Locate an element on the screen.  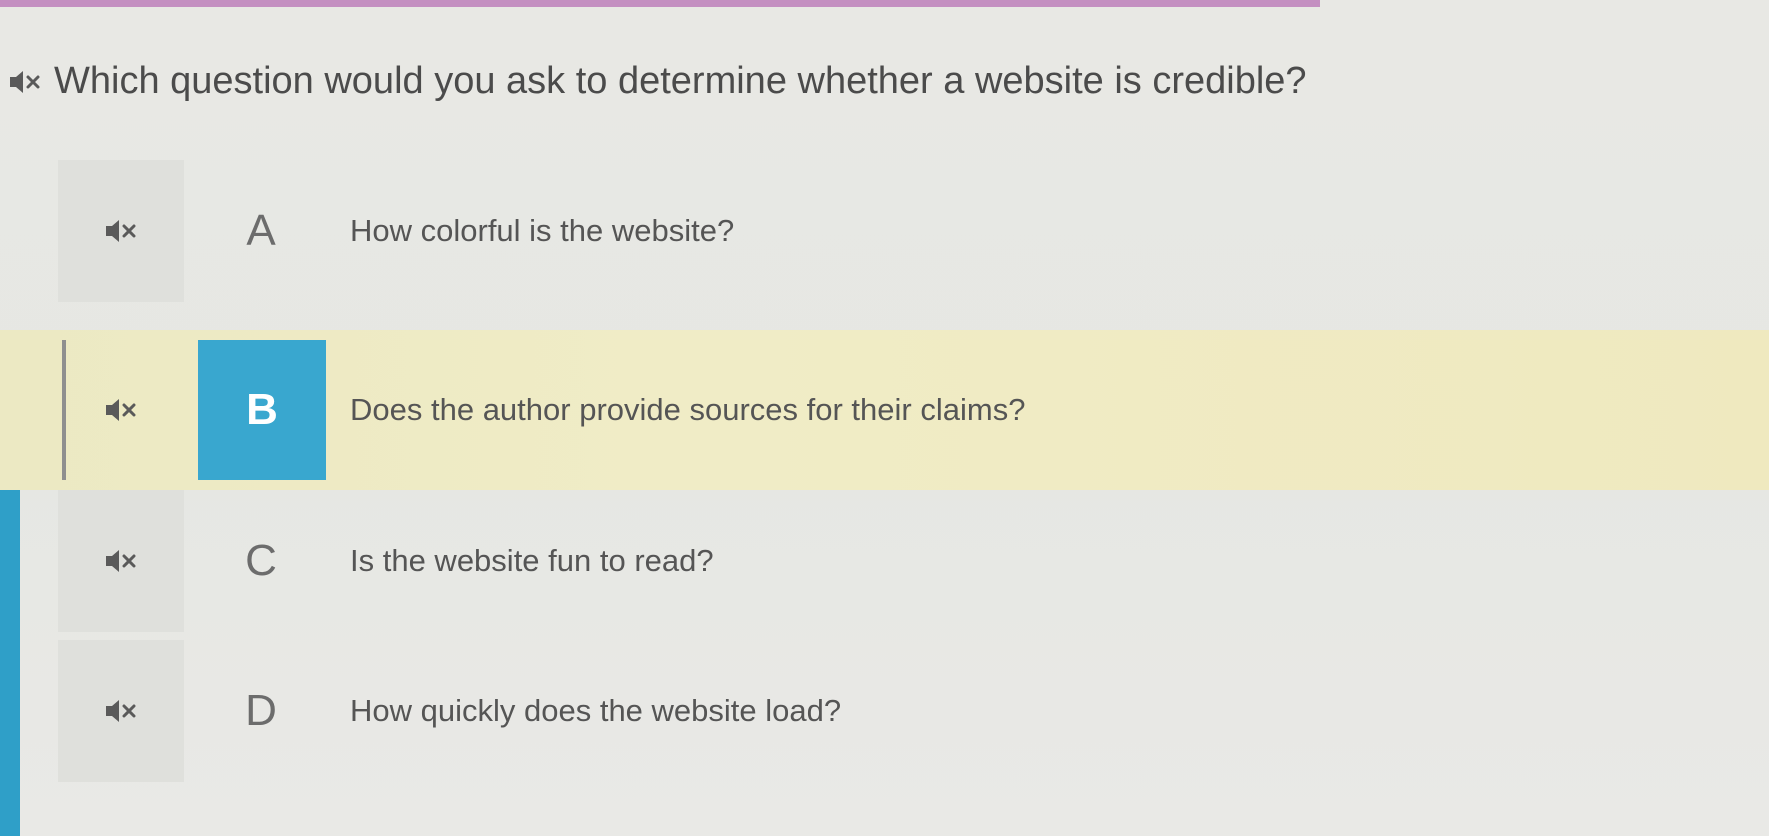
option-a-text: How colorful is the website? is located at coordinates (542, 230).